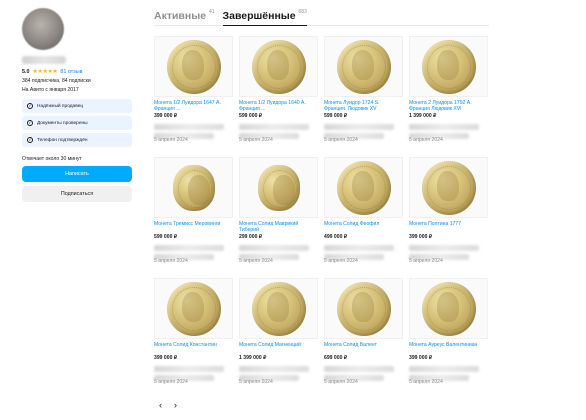 This screenshot has width=586, height=420. What do you see at coordinates (278, 348) in the screenshot?
I see `listing-title: Монета Солид Магненций` at bounding box center [278, 348].